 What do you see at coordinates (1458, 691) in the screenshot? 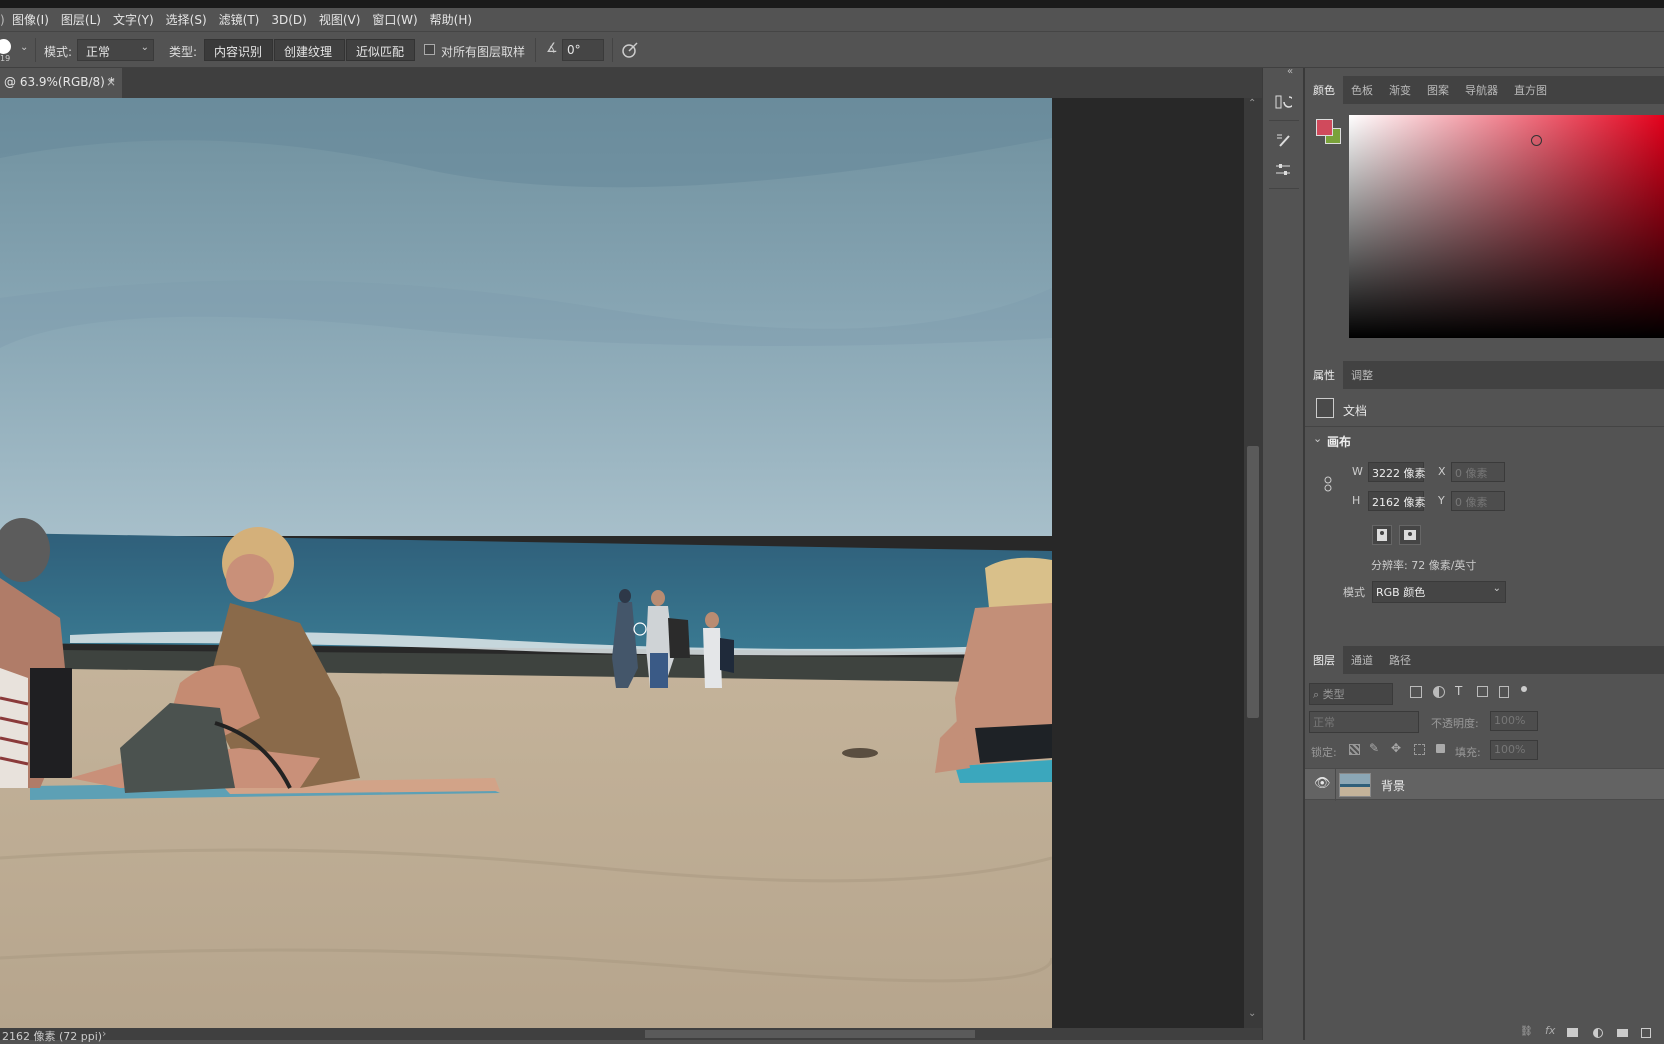
I see `filter-type-layers-icon: T` at bounding box center [1458, 691].